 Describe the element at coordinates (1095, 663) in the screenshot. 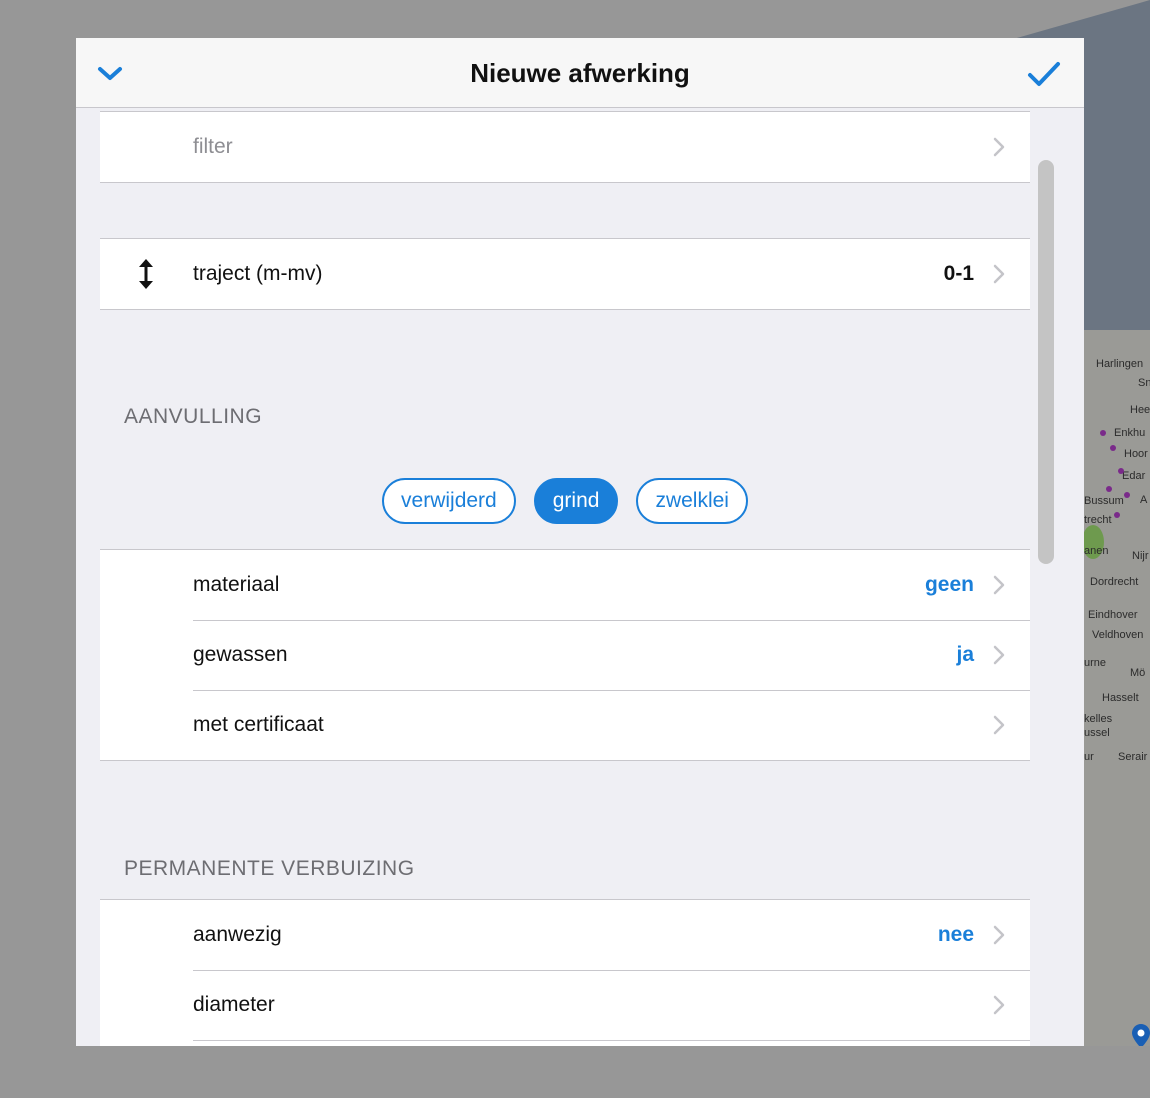

I see `map-label: urne` at that location.